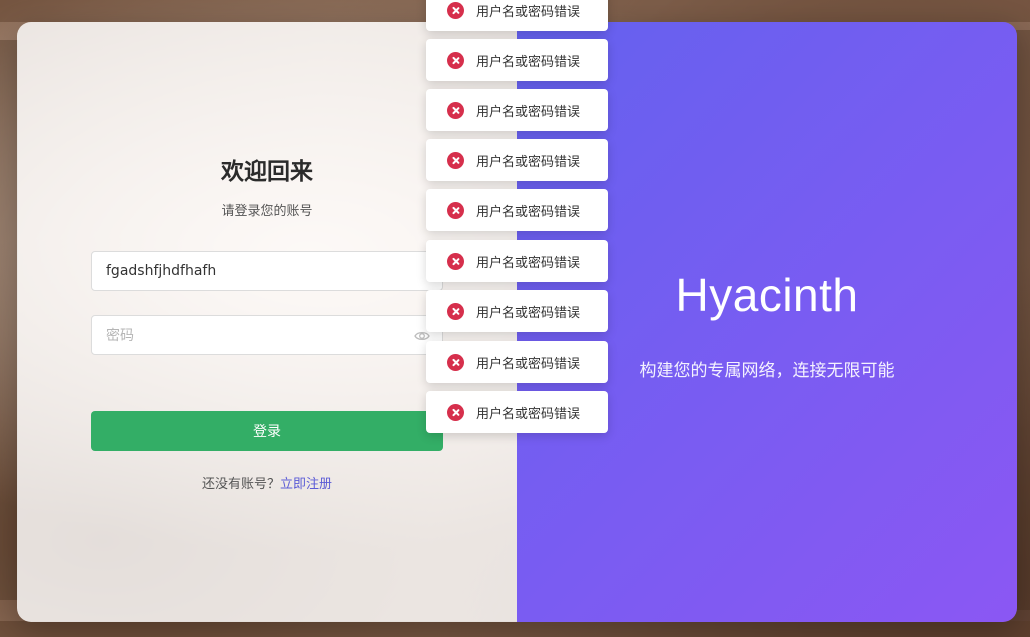 The image size is (1030, 637). What do you see at coordinates (515, 629) in the screenshot?
I see `background-bottom` at bounding box center [515, 629].